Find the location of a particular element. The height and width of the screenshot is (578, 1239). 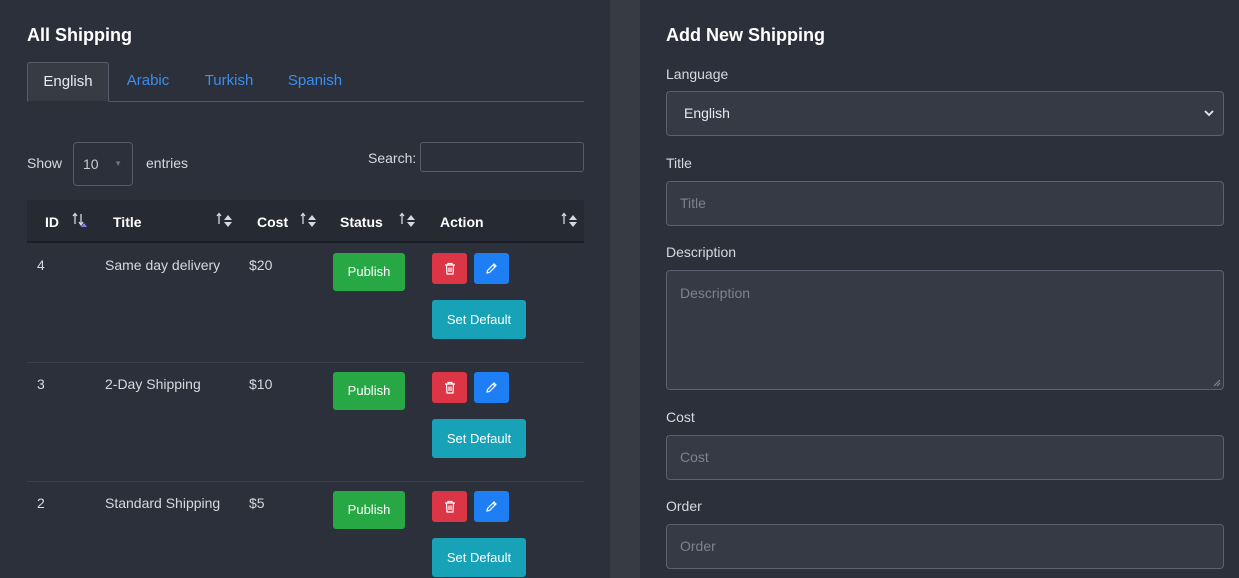

tab-english: English is located at coordinates (68, 82).